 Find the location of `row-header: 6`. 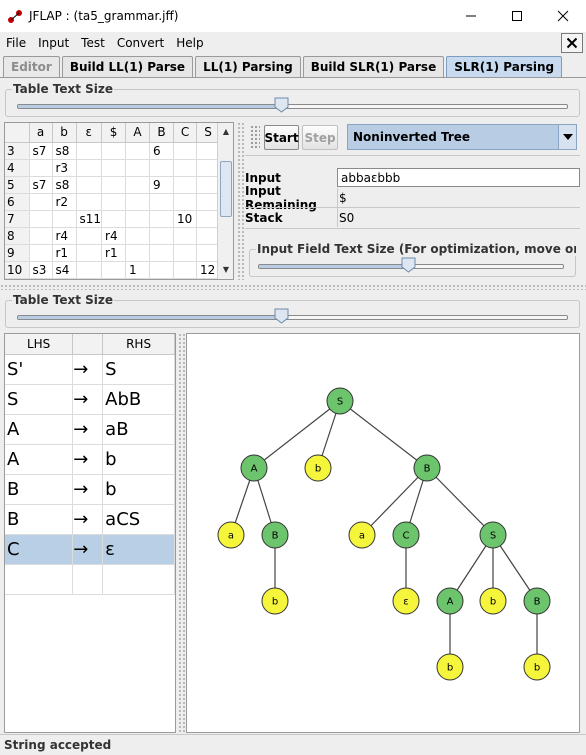

row-header: 6 is located at coordinates (17, 202).